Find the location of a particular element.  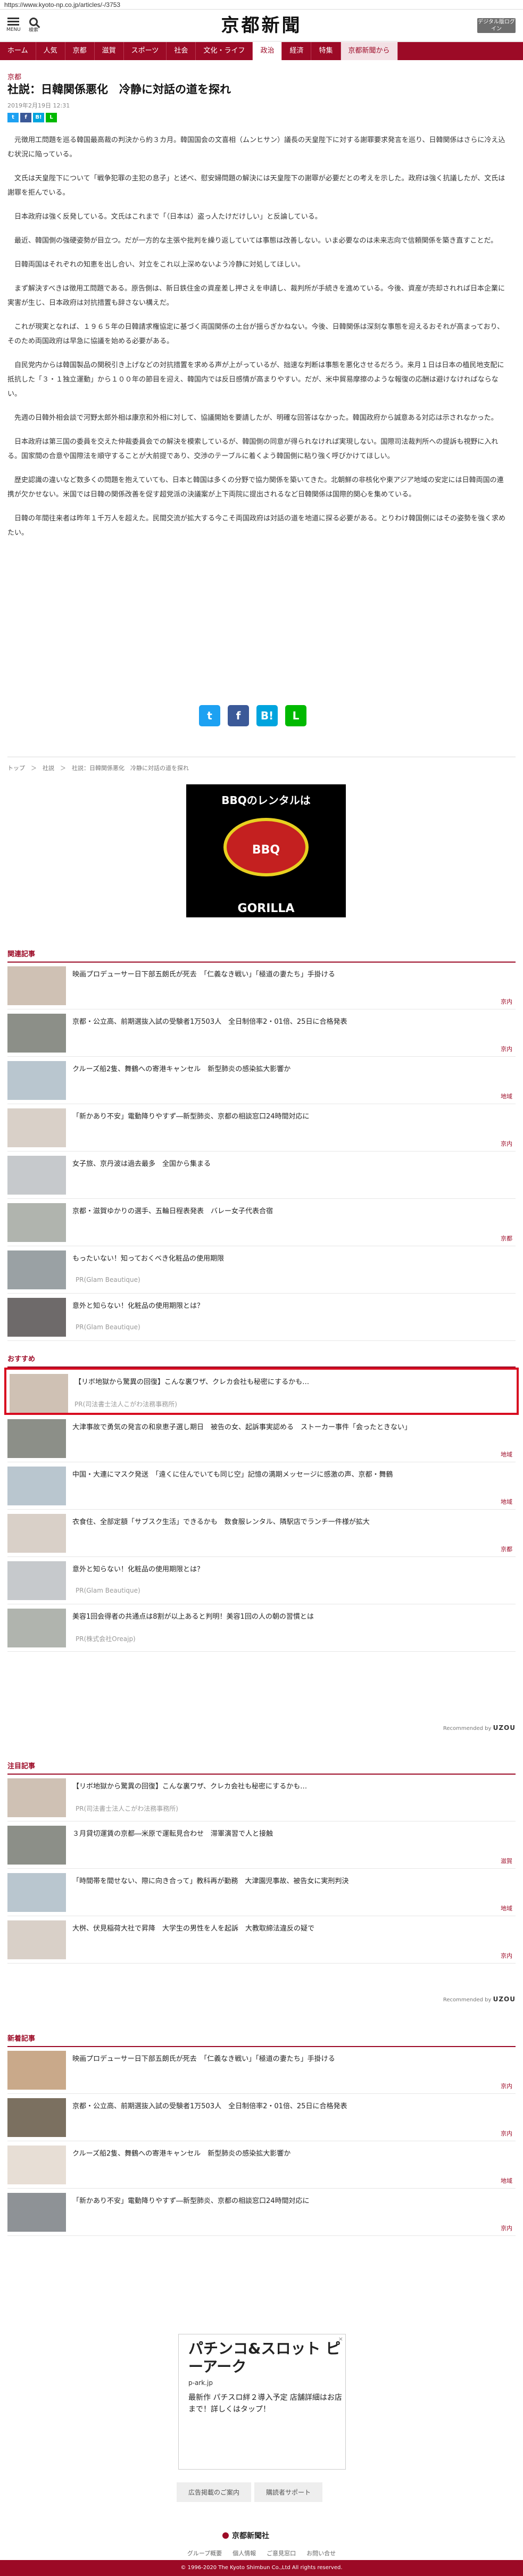

list-item: 「新かあり不安」電動降りやすず―新型肺炎、京都の相談窓口24時間対応に 京内 is located at coordinates (261, 1128).